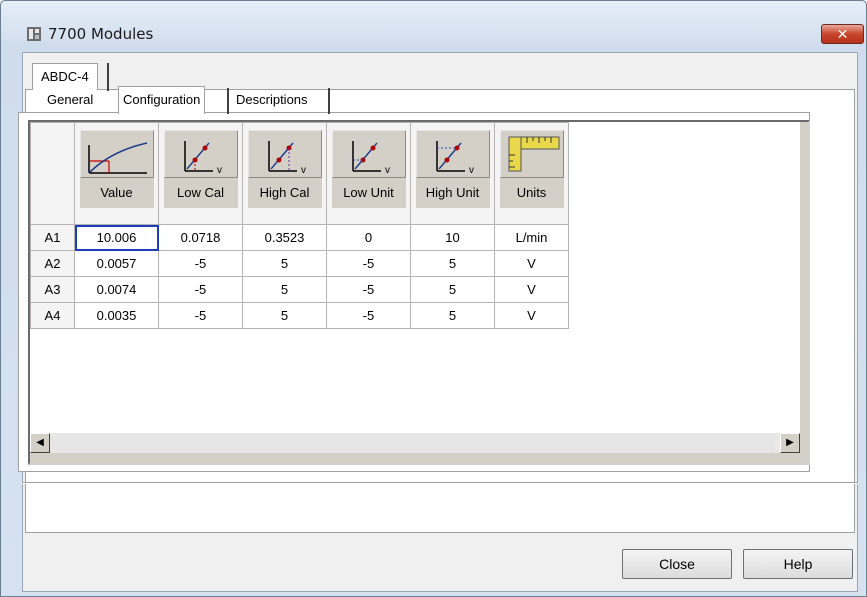 This screenshot has width=867, height=597. Describe the element at coordinates (200, 237) in the screenshot. I see `cell-low-cal: 0.0718` at that location.